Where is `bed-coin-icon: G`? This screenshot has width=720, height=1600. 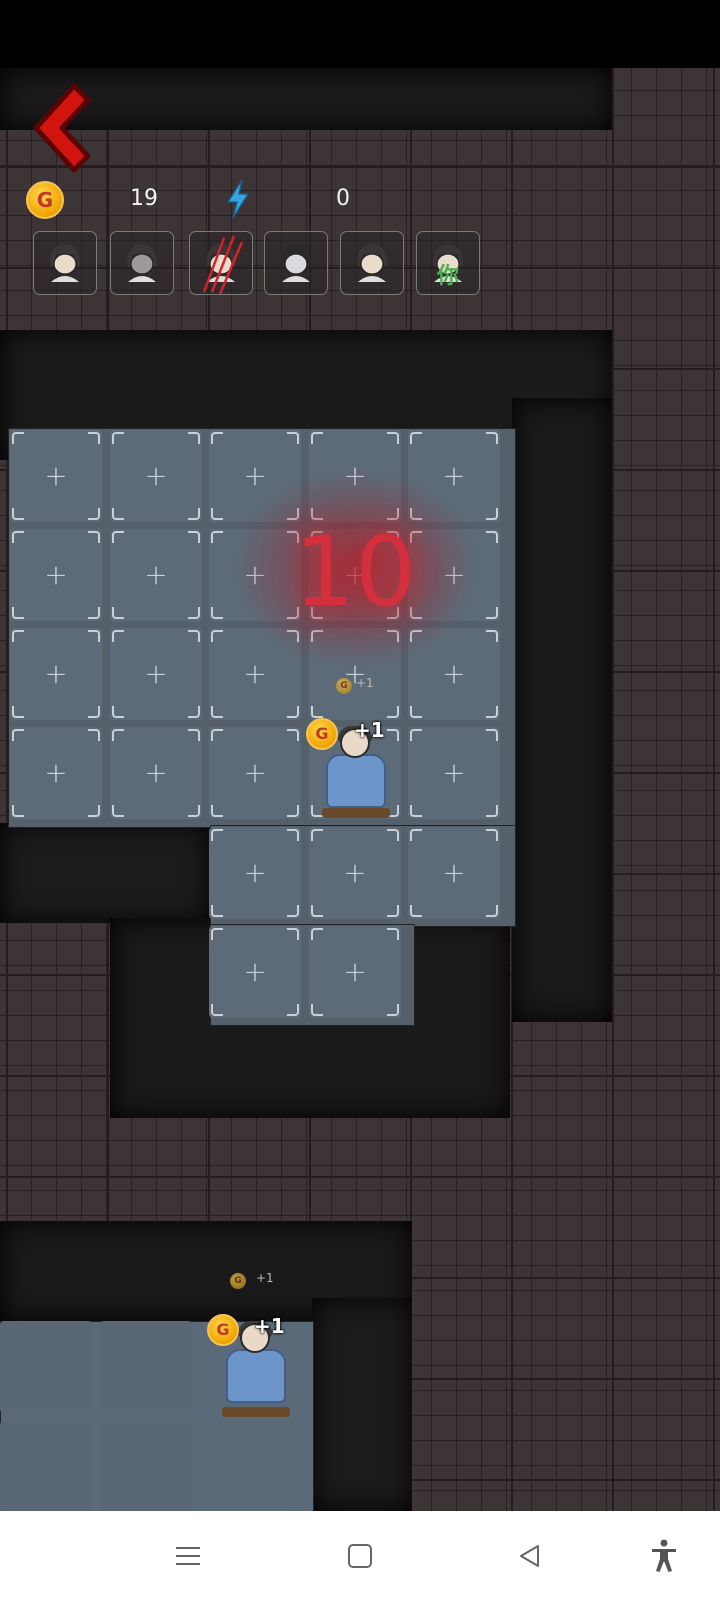
bed-coin-icon: G is located at coordinates (322, 734).